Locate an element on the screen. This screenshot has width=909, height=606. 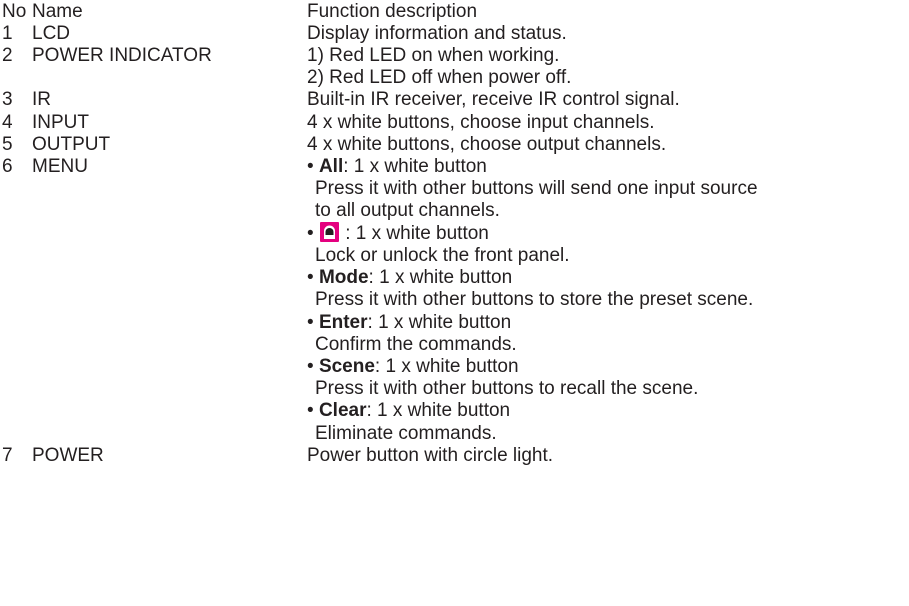
row-description: Power button with circle light. is located at coordinates (430, 455).